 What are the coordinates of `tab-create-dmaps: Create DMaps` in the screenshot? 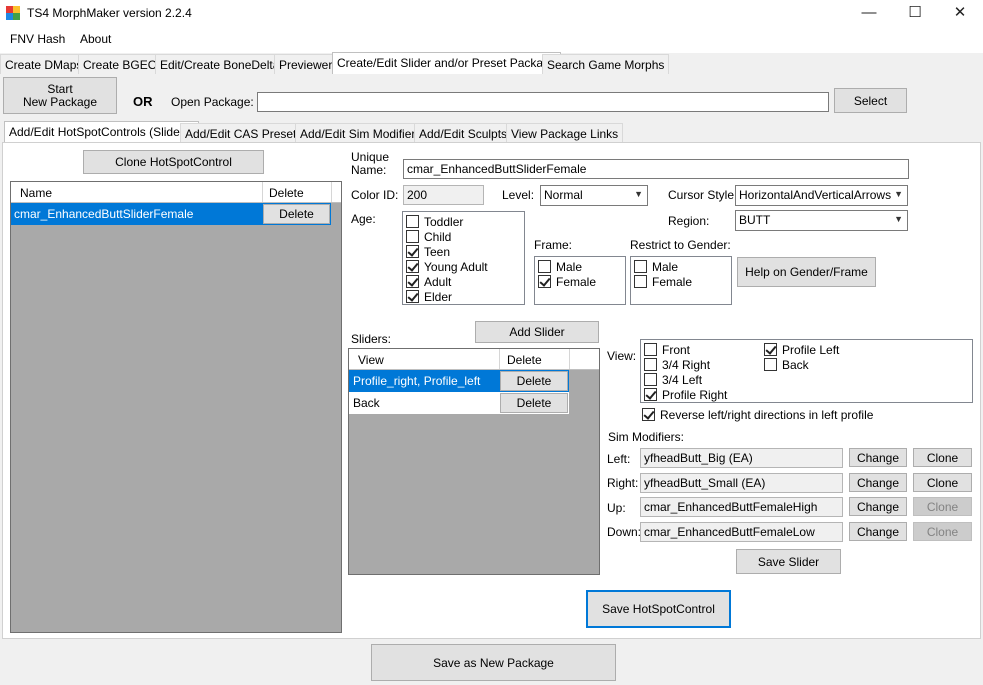 It's located at (44, 64).